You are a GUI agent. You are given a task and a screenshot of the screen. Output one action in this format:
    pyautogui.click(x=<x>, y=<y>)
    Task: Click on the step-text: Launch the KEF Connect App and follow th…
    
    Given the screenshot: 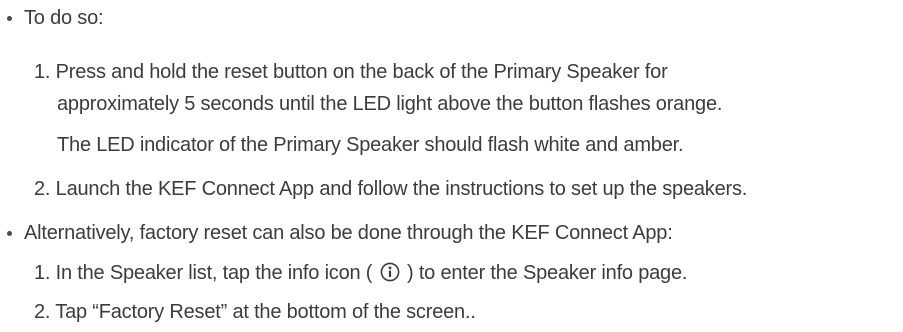 What is the action you would take?
    pyautogui.click(x=401, y=189)
    